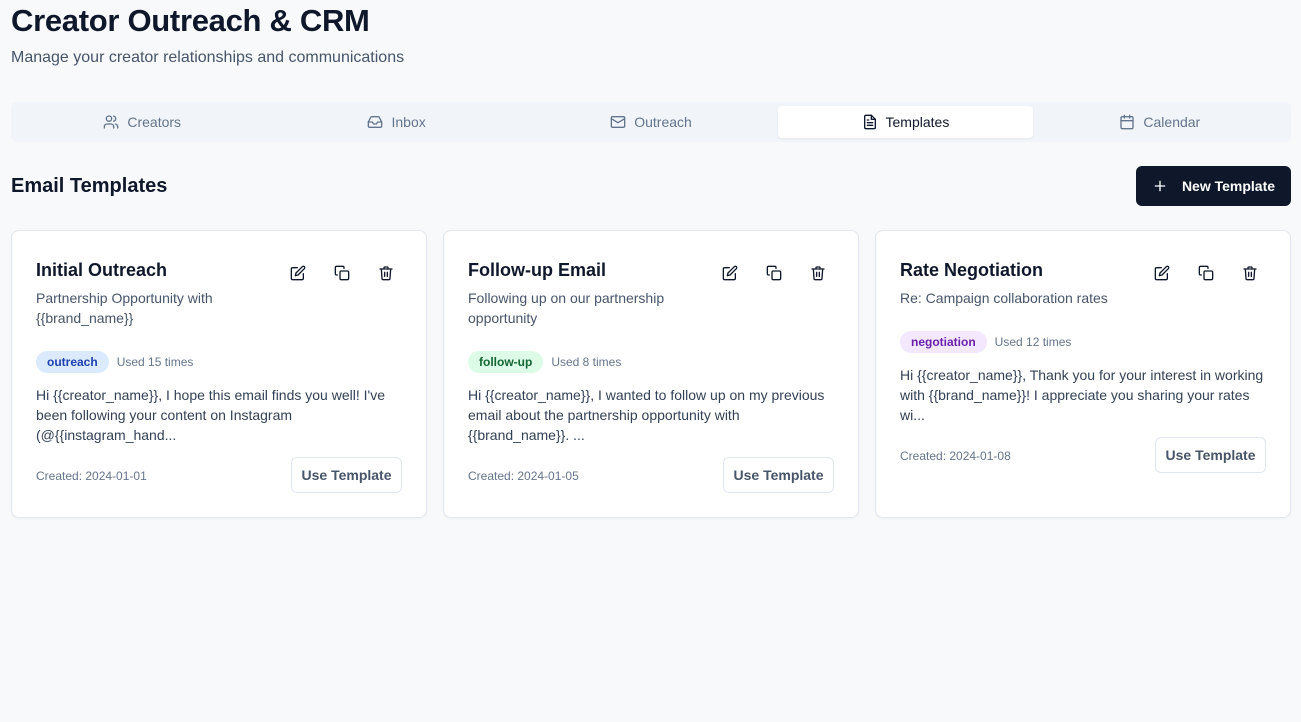 The height and width of the screenshot is (722, 1301). I want to click on plus-icon, so click(1160, 186).